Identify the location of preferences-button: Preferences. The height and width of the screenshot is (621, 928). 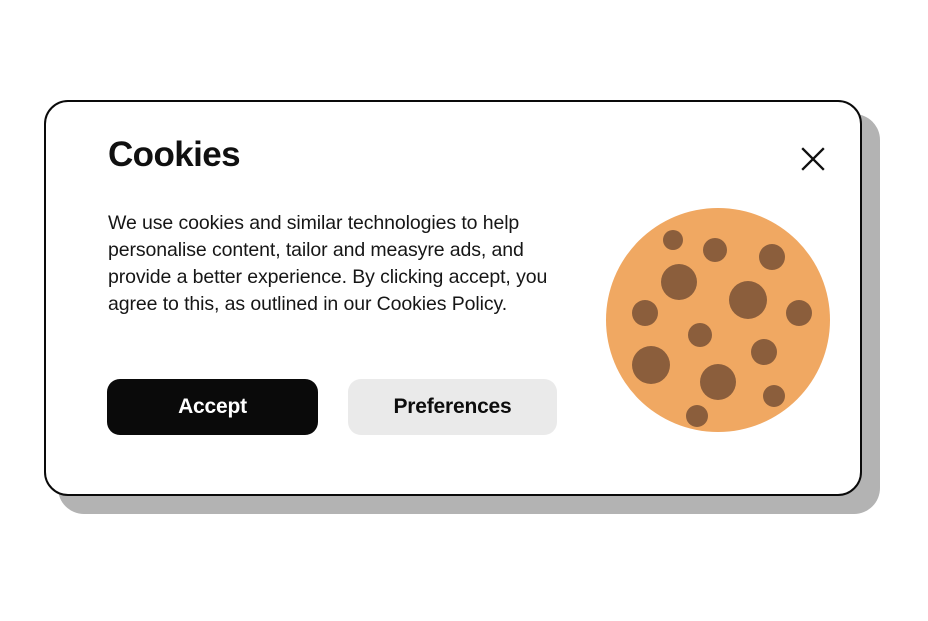
(452, 407).